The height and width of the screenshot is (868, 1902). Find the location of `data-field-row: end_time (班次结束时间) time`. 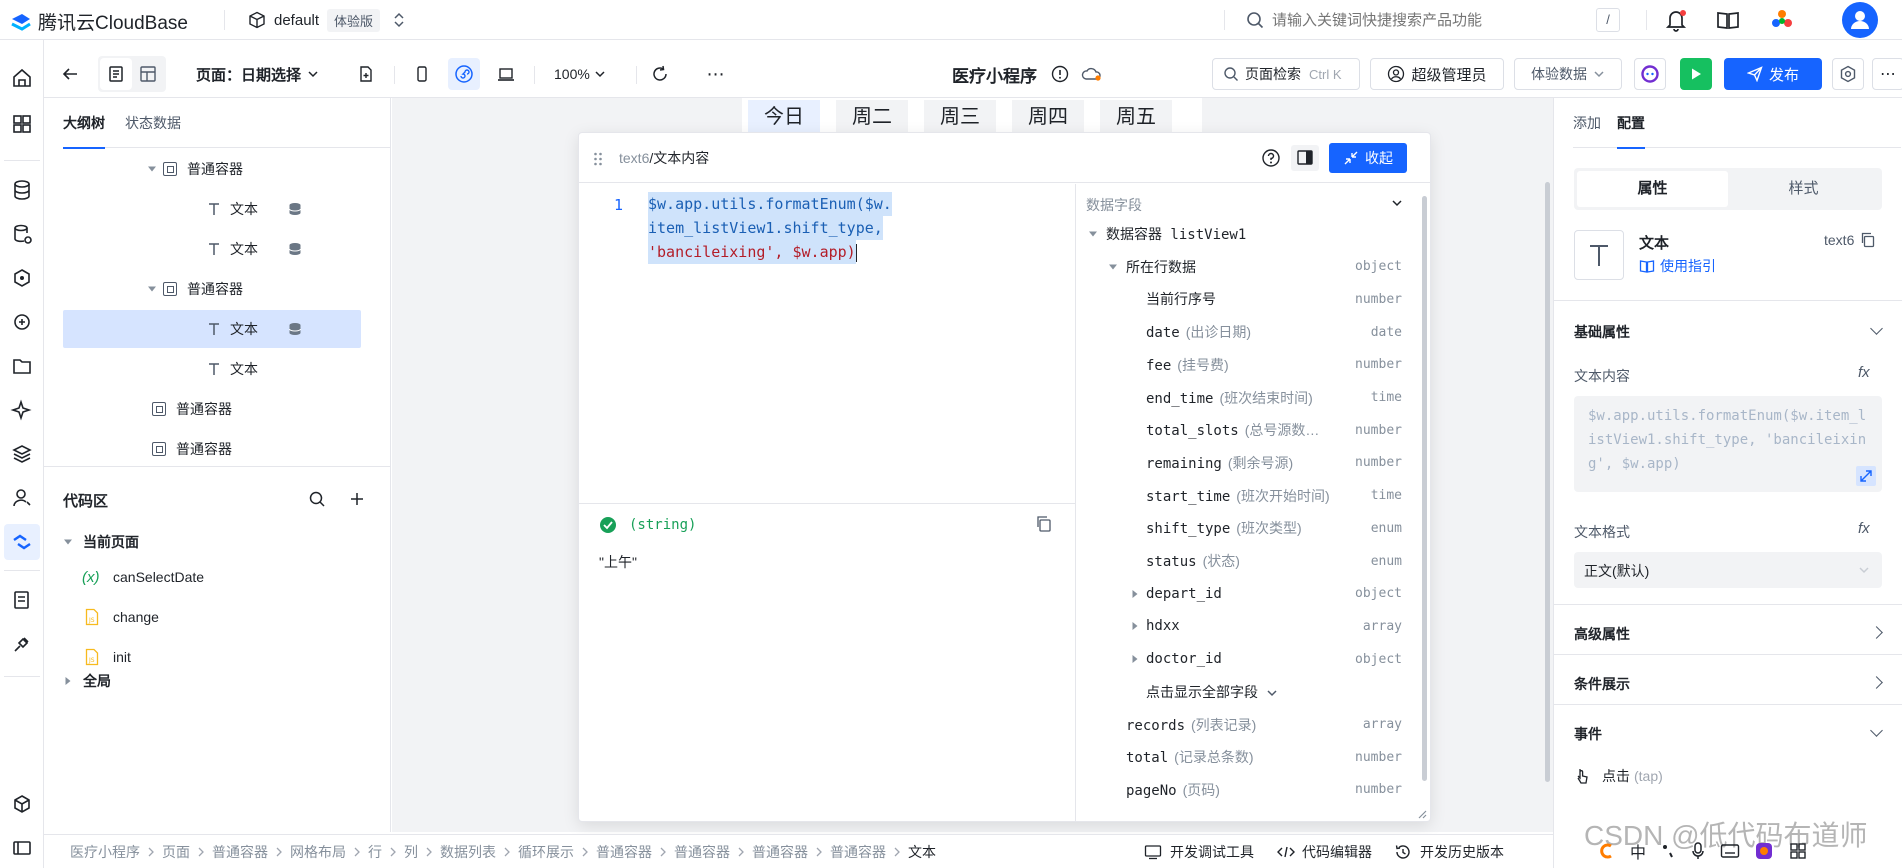

data-field-row: end_time (班次结束时间) time is located at coordinates (1249, 398).